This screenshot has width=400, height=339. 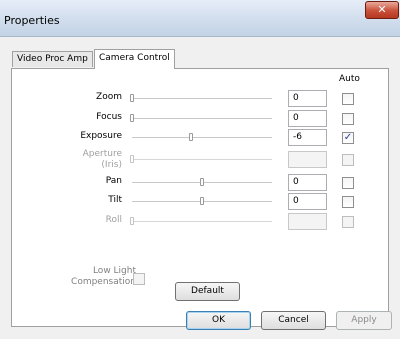 I want to click on focus-slider, so click(x=201, y=118).